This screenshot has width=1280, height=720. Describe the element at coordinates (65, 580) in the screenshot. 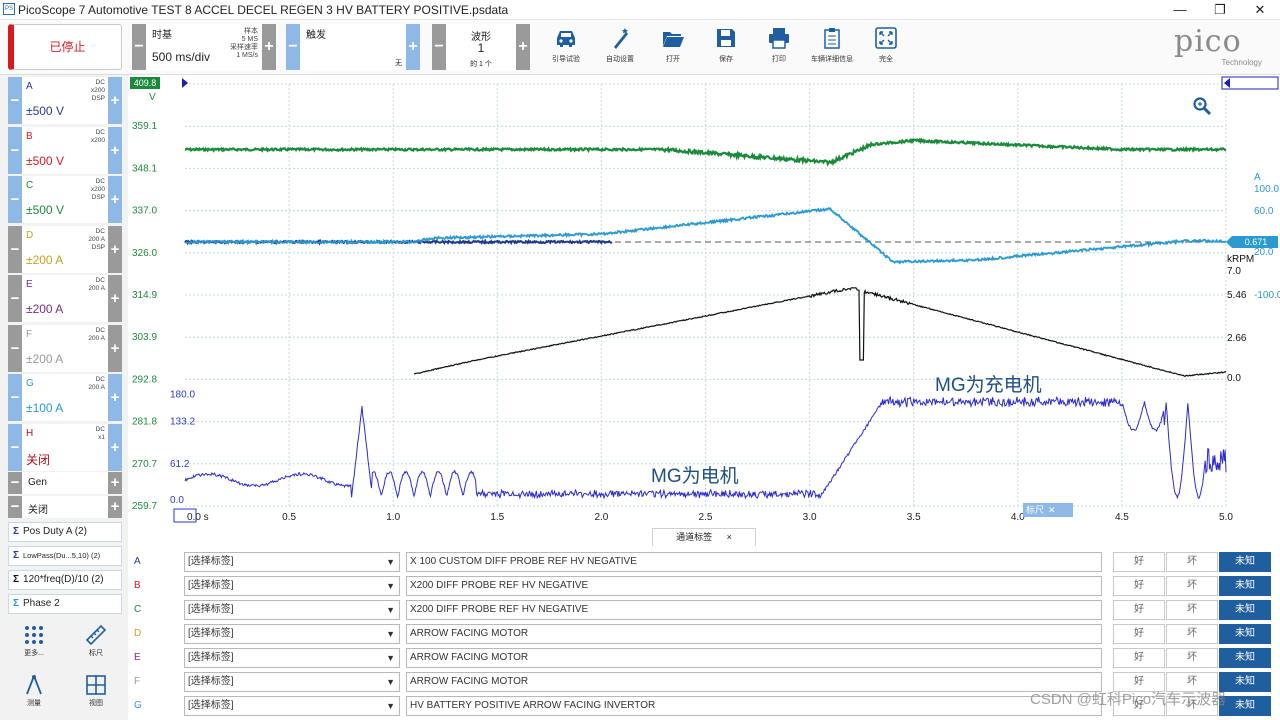

I see `math-channel-button: Σ 120*freq(D)/10 (2)` at that location.